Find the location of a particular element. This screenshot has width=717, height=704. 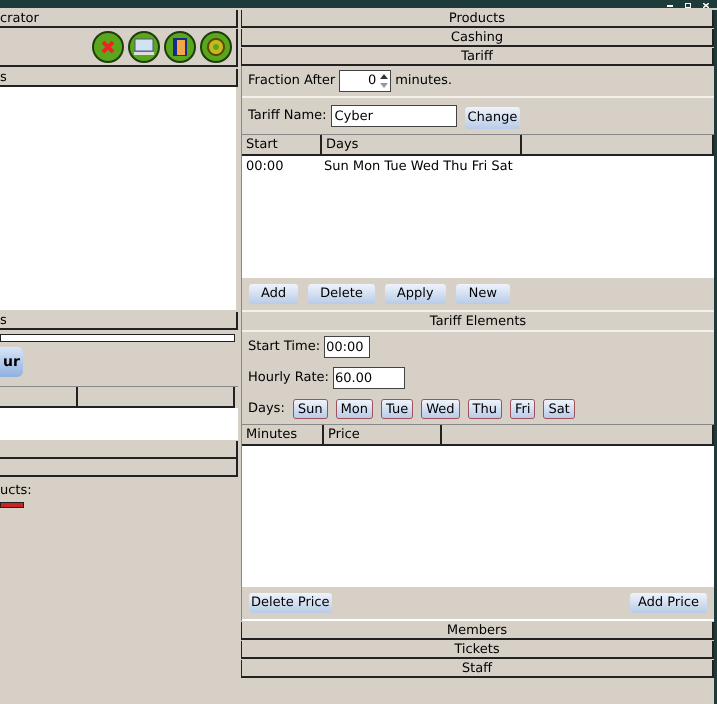

accordion-header: Products is located at coordinates (477, 19).